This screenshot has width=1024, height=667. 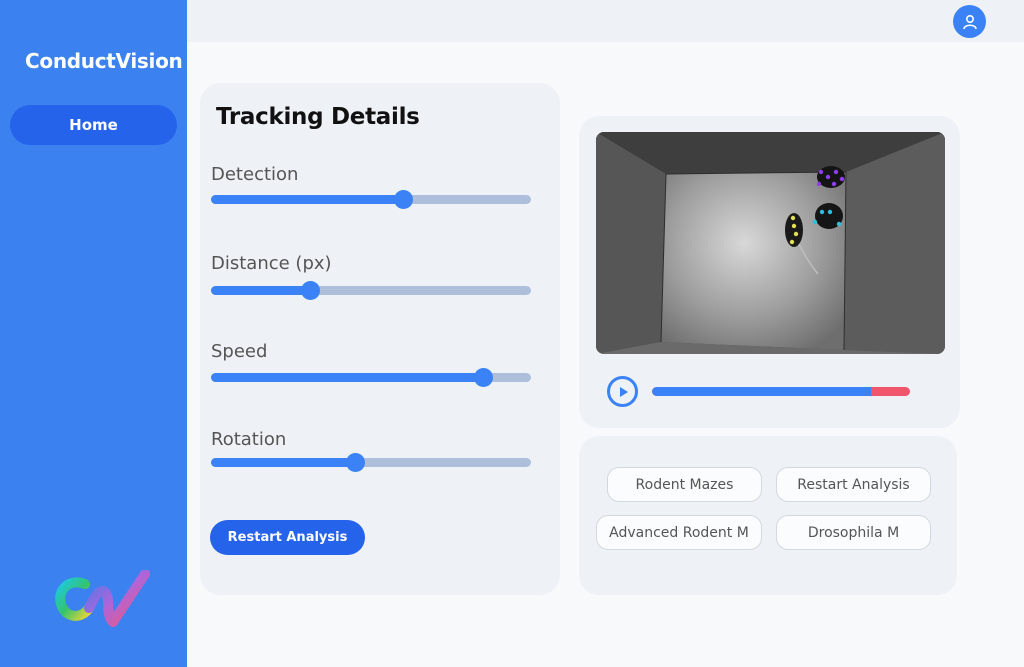 What do you see at coordinates (249, 439) in the screenshot?
I see `rotation-label: Rotation` at bounding box center [249, 439].